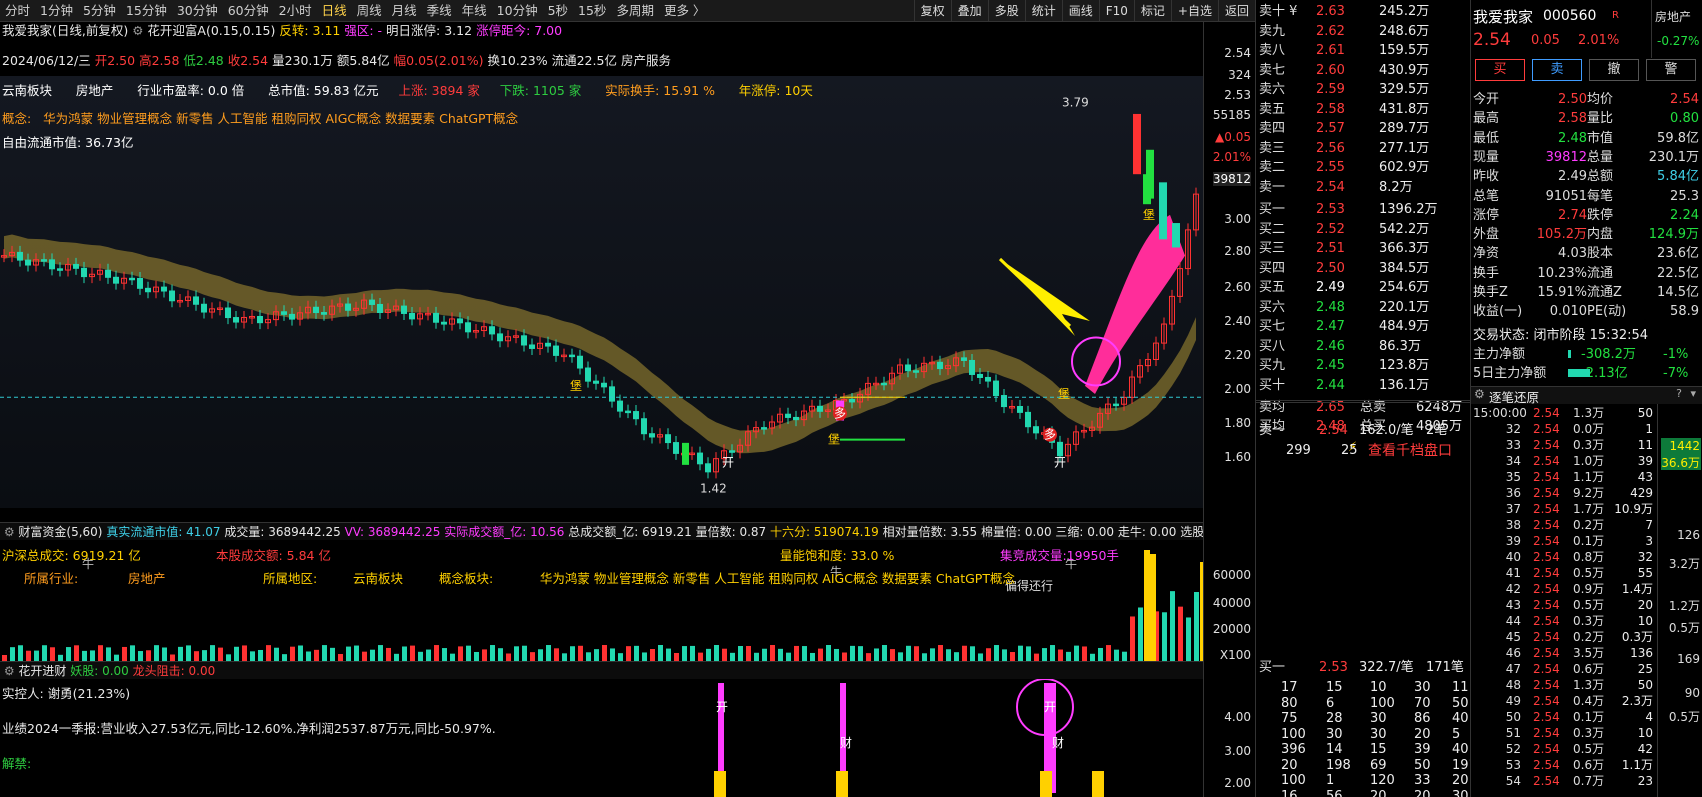 Image resolution: width=1702 pixels, height=797 pixels. Describe the element at coordinates (1006, 11) in the screenshot. I see `toolbar-button: 多股` at that location.